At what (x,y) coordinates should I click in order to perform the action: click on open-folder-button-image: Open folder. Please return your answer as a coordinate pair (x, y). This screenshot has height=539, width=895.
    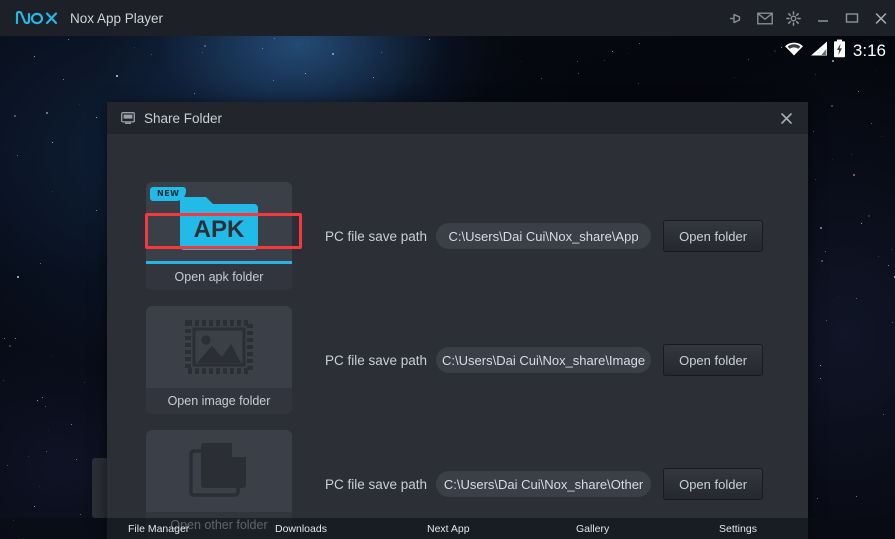
    Looking at the image, I should click on (713, 360).